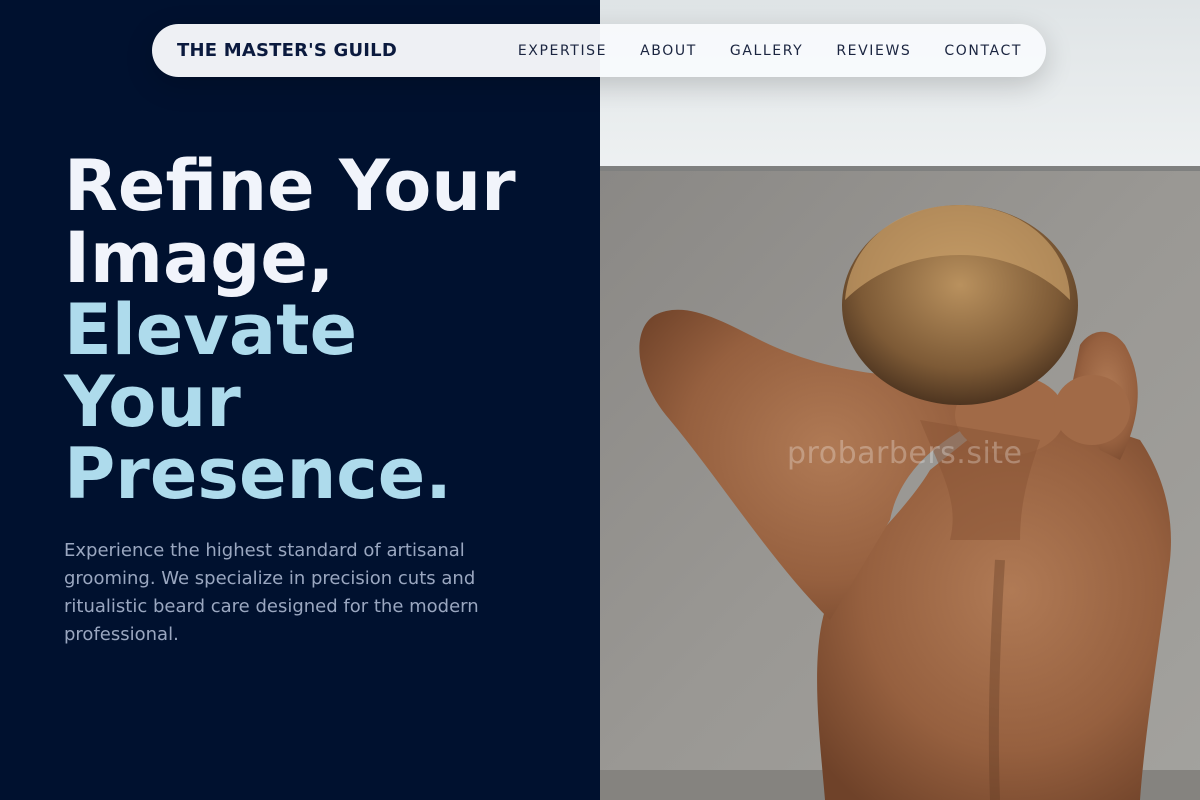  I want to click on nav-link-gallery: GALLERY, so click(766, 51).